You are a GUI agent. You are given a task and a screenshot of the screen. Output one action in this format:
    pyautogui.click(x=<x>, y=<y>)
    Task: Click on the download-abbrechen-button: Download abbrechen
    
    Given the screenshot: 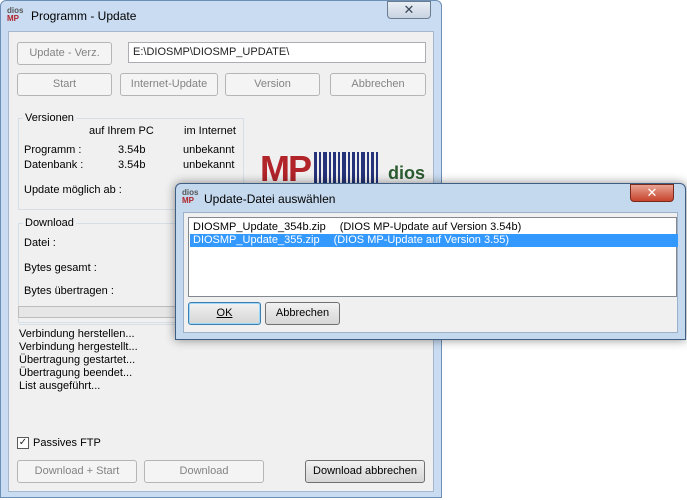 What is the action you would take?
    pyautogui.click(x=365, y=471)
    